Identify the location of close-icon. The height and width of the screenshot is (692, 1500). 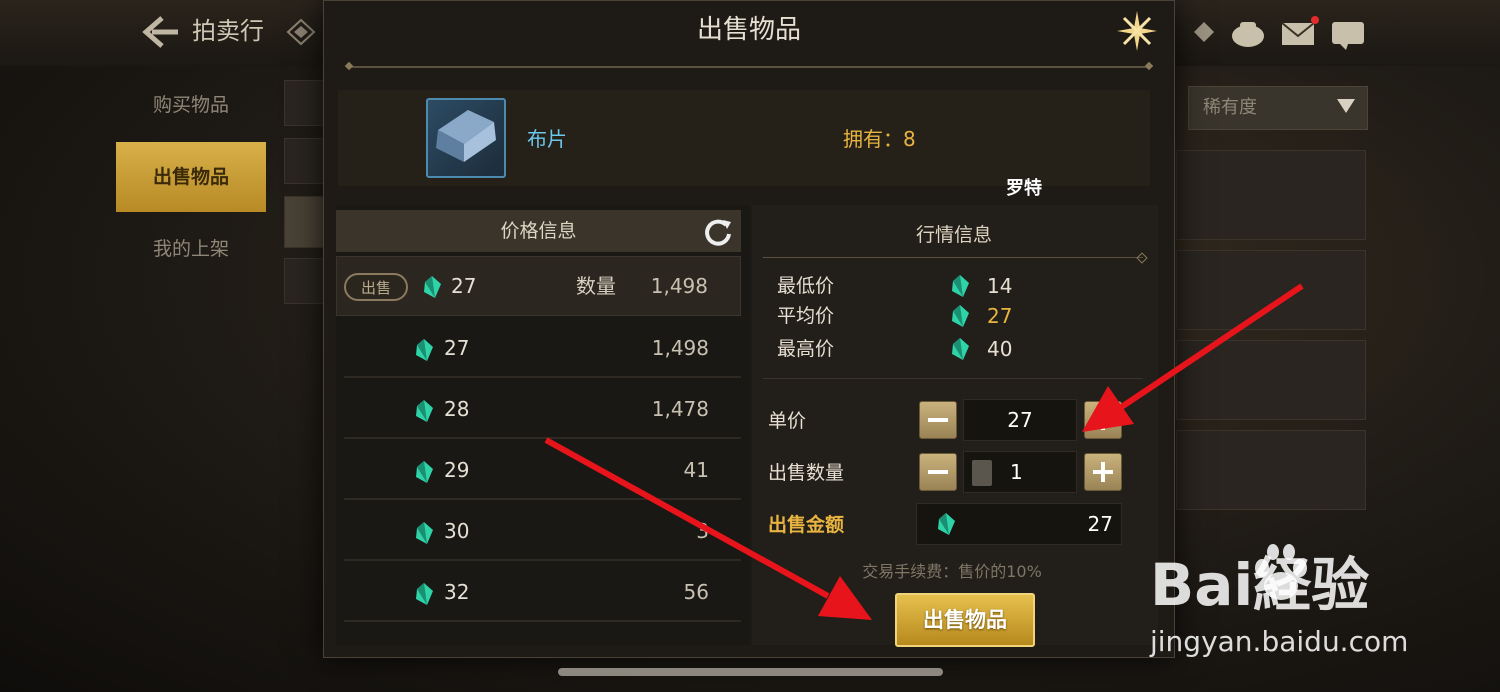
(1137, 31).